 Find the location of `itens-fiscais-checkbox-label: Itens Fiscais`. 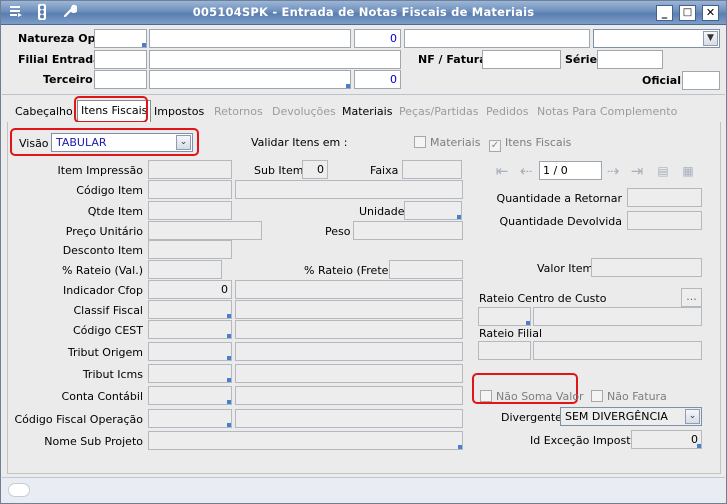

itens-fiscais-checkbox-label: Itens Fiscais is located at coordinates (538, 142).